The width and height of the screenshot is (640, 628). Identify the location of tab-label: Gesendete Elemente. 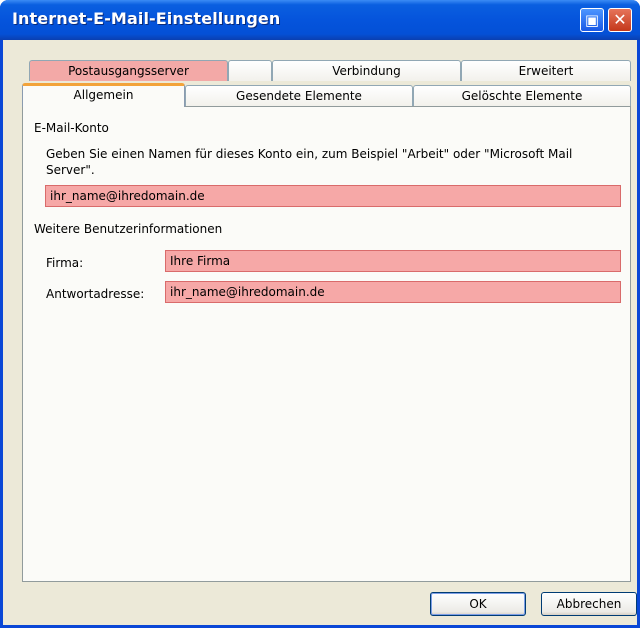
(299, 96).